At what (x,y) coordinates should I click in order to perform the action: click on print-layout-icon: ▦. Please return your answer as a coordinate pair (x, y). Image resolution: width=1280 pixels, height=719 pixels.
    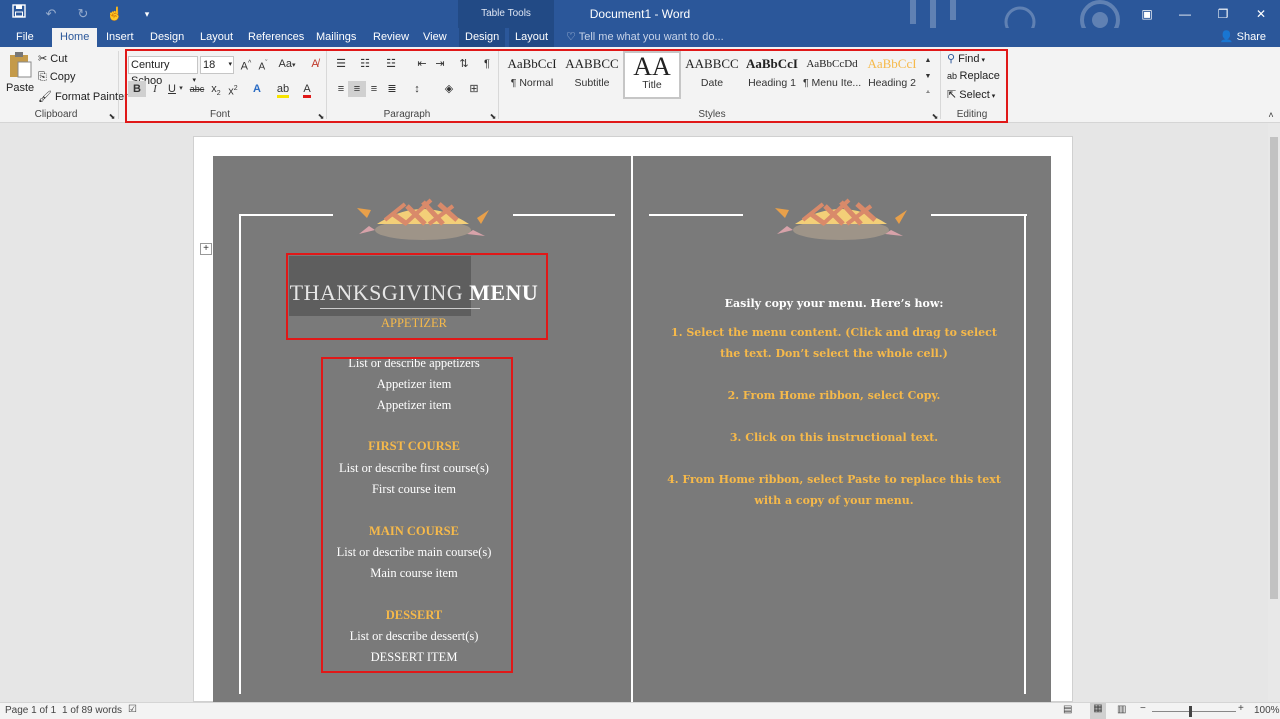
    Looking at the image, I should click on (1098, 711).